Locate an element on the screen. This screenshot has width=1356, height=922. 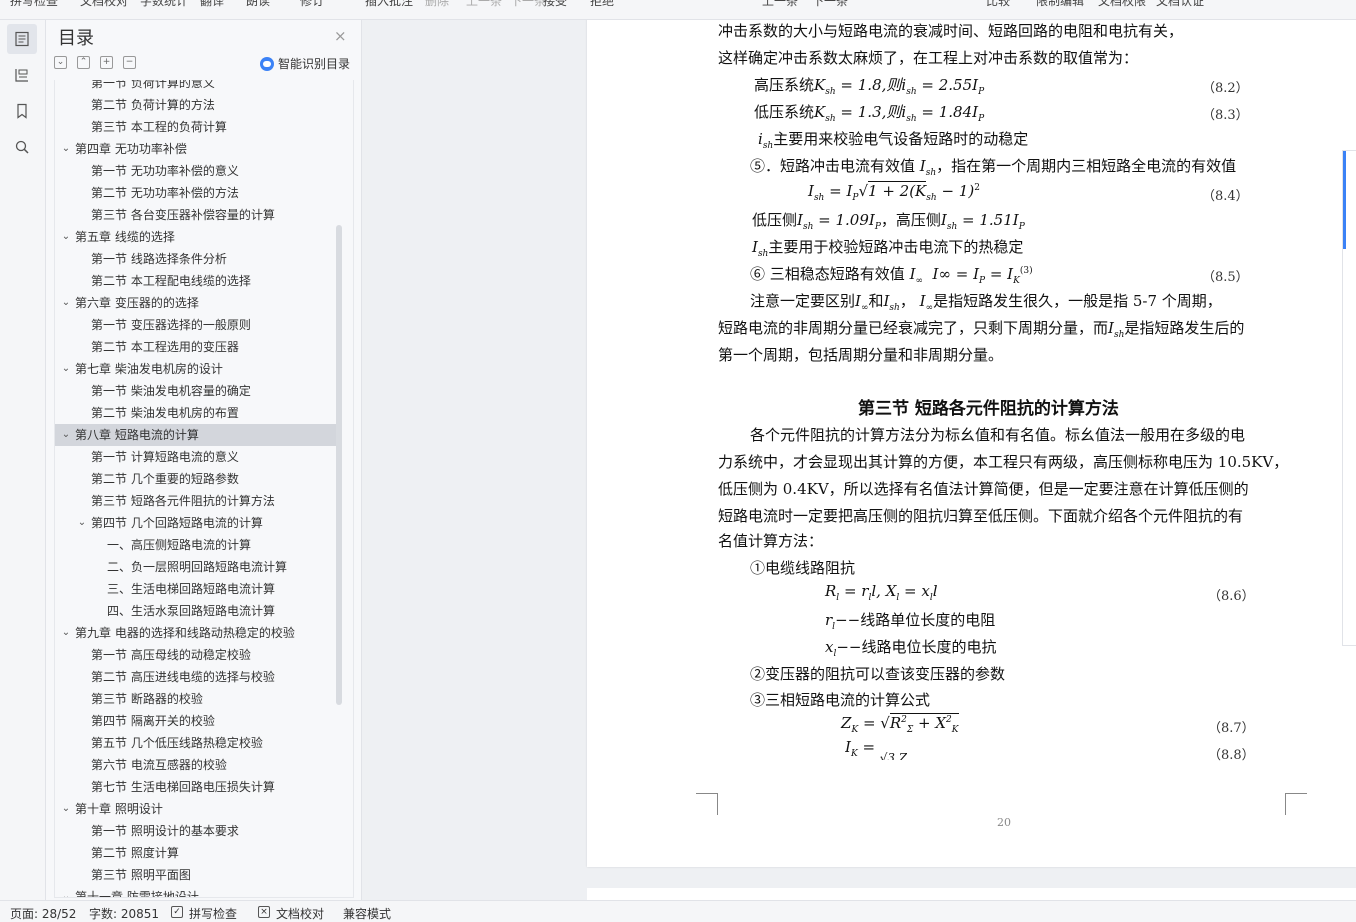
toc-icon is located at coordinates (22, 39).